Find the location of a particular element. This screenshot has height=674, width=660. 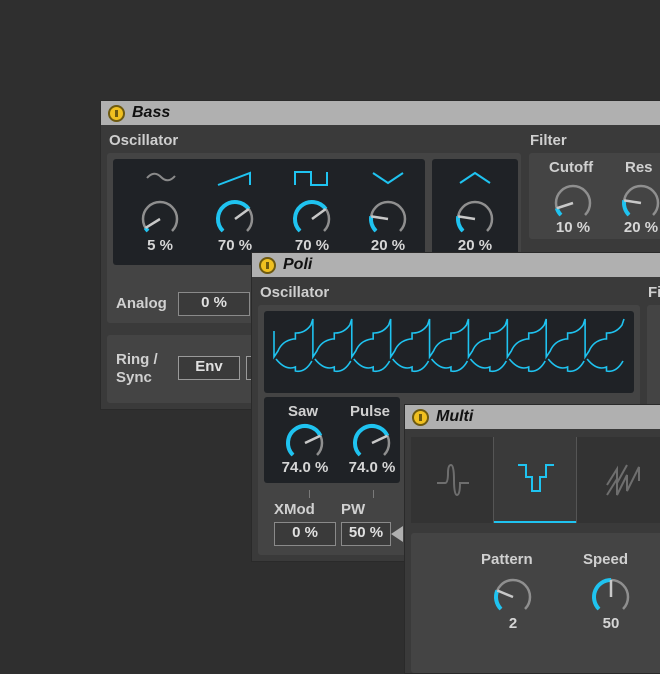

tab-selected-indicator is located at coordinates (535, 522).